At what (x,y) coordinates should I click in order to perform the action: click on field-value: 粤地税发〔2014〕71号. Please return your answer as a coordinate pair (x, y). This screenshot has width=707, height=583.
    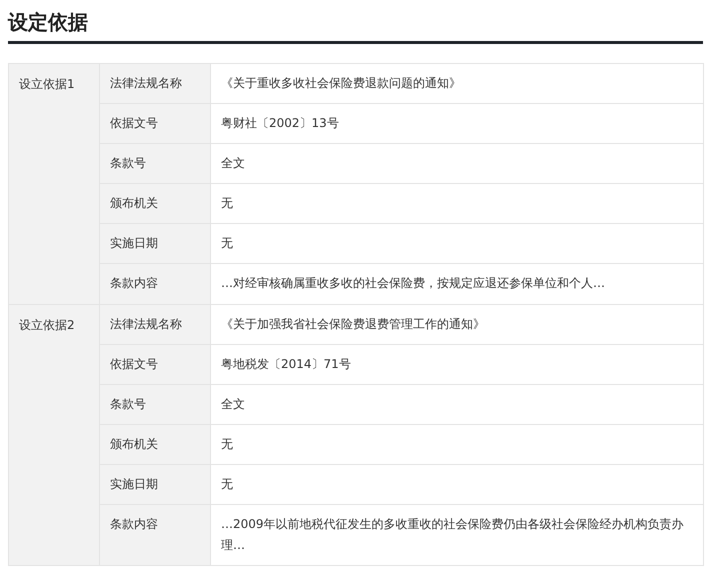
    Looking at the image, I should click on (457, 364).